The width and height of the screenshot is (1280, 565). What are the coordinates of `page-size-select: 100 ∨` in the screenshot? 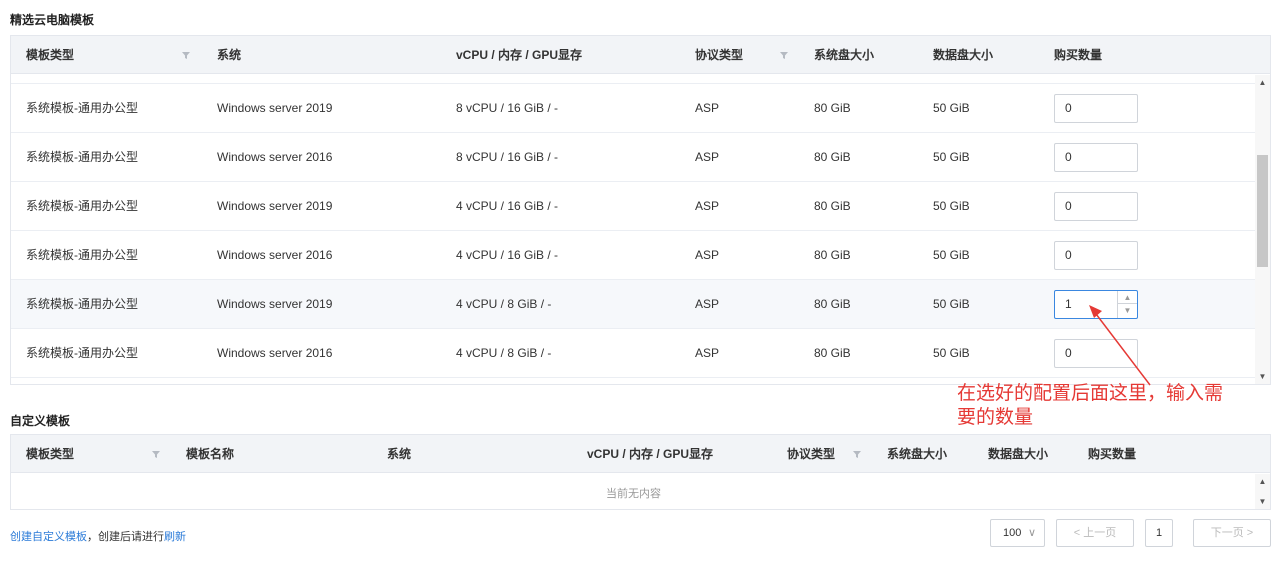 It's located at (1017, 533).